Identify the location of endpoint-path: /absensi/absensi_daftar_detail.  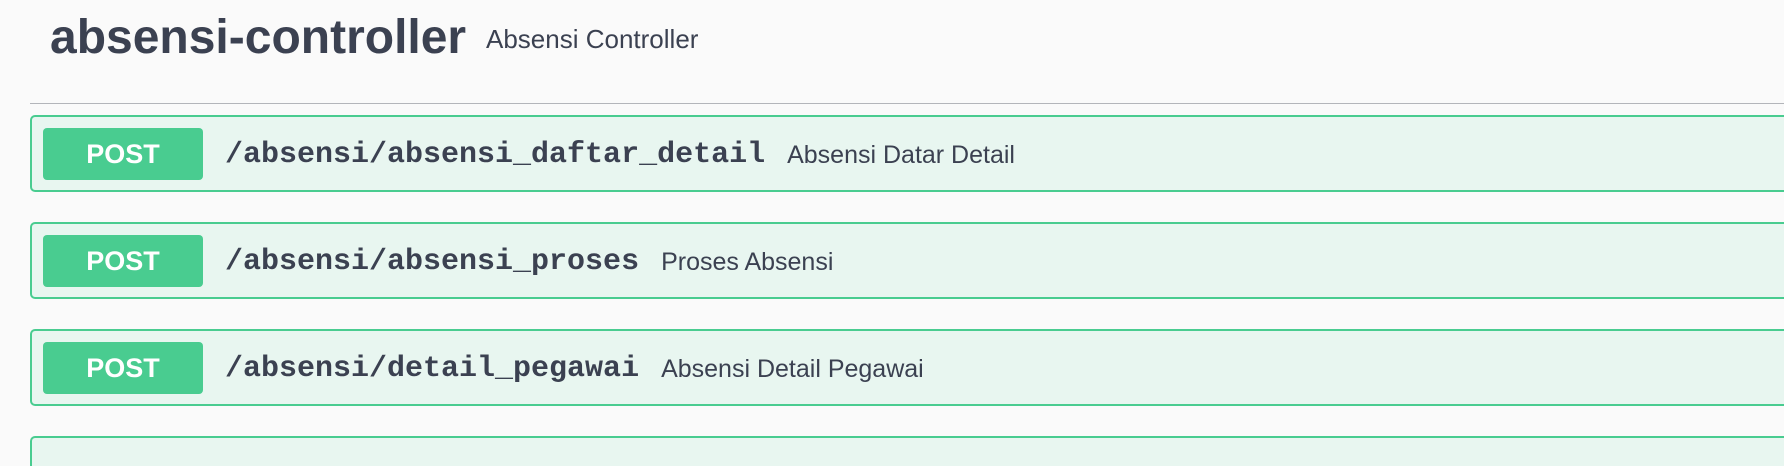
(495, 155).